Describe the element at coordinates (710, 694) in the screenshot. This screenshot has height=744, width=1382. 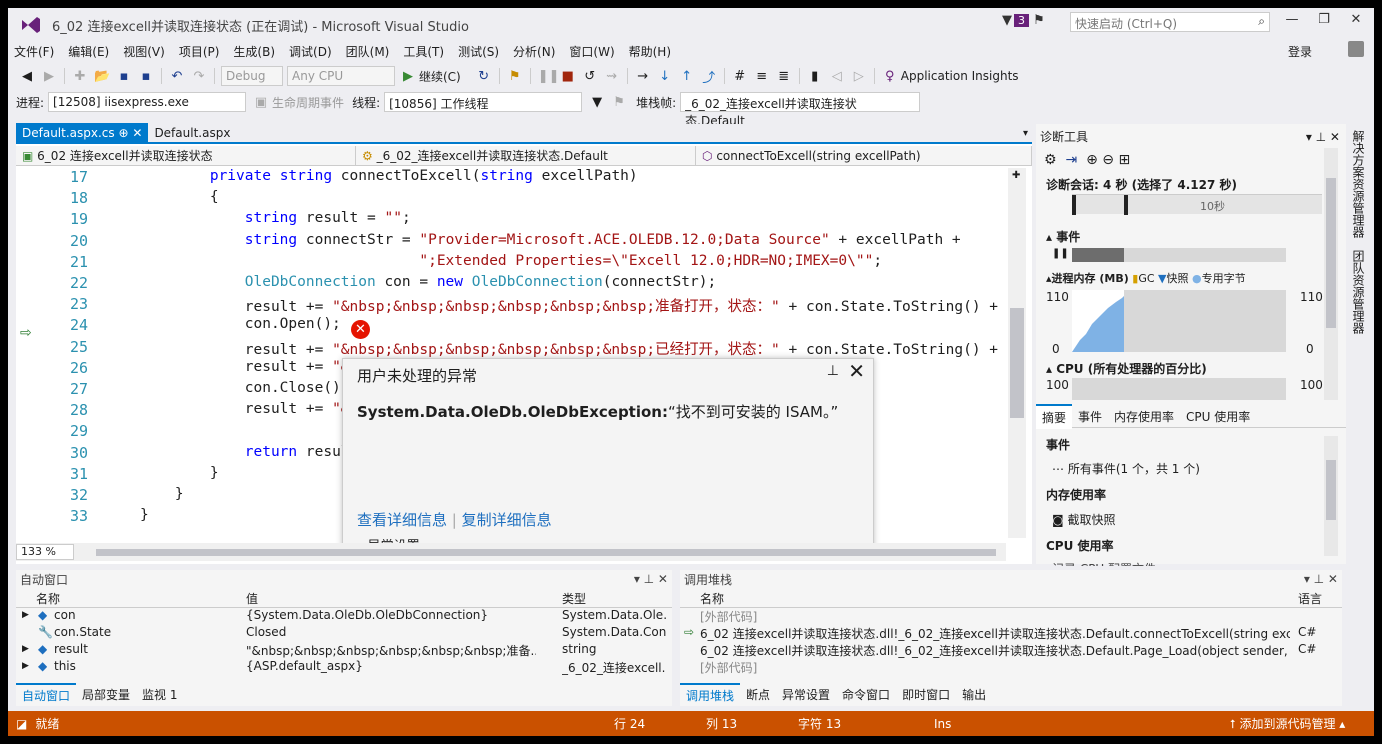
I see `callstack-tab-0: 调用堆栈` at that location.